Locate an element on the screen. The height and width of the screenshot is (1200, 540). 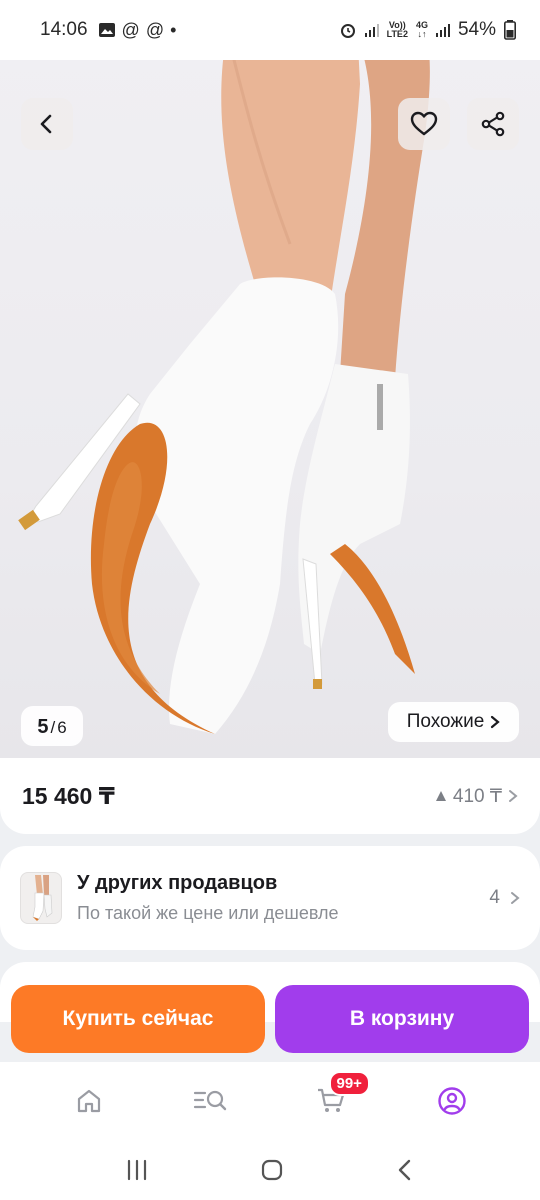
nav-catalog is located at coordinates (210, 1101).